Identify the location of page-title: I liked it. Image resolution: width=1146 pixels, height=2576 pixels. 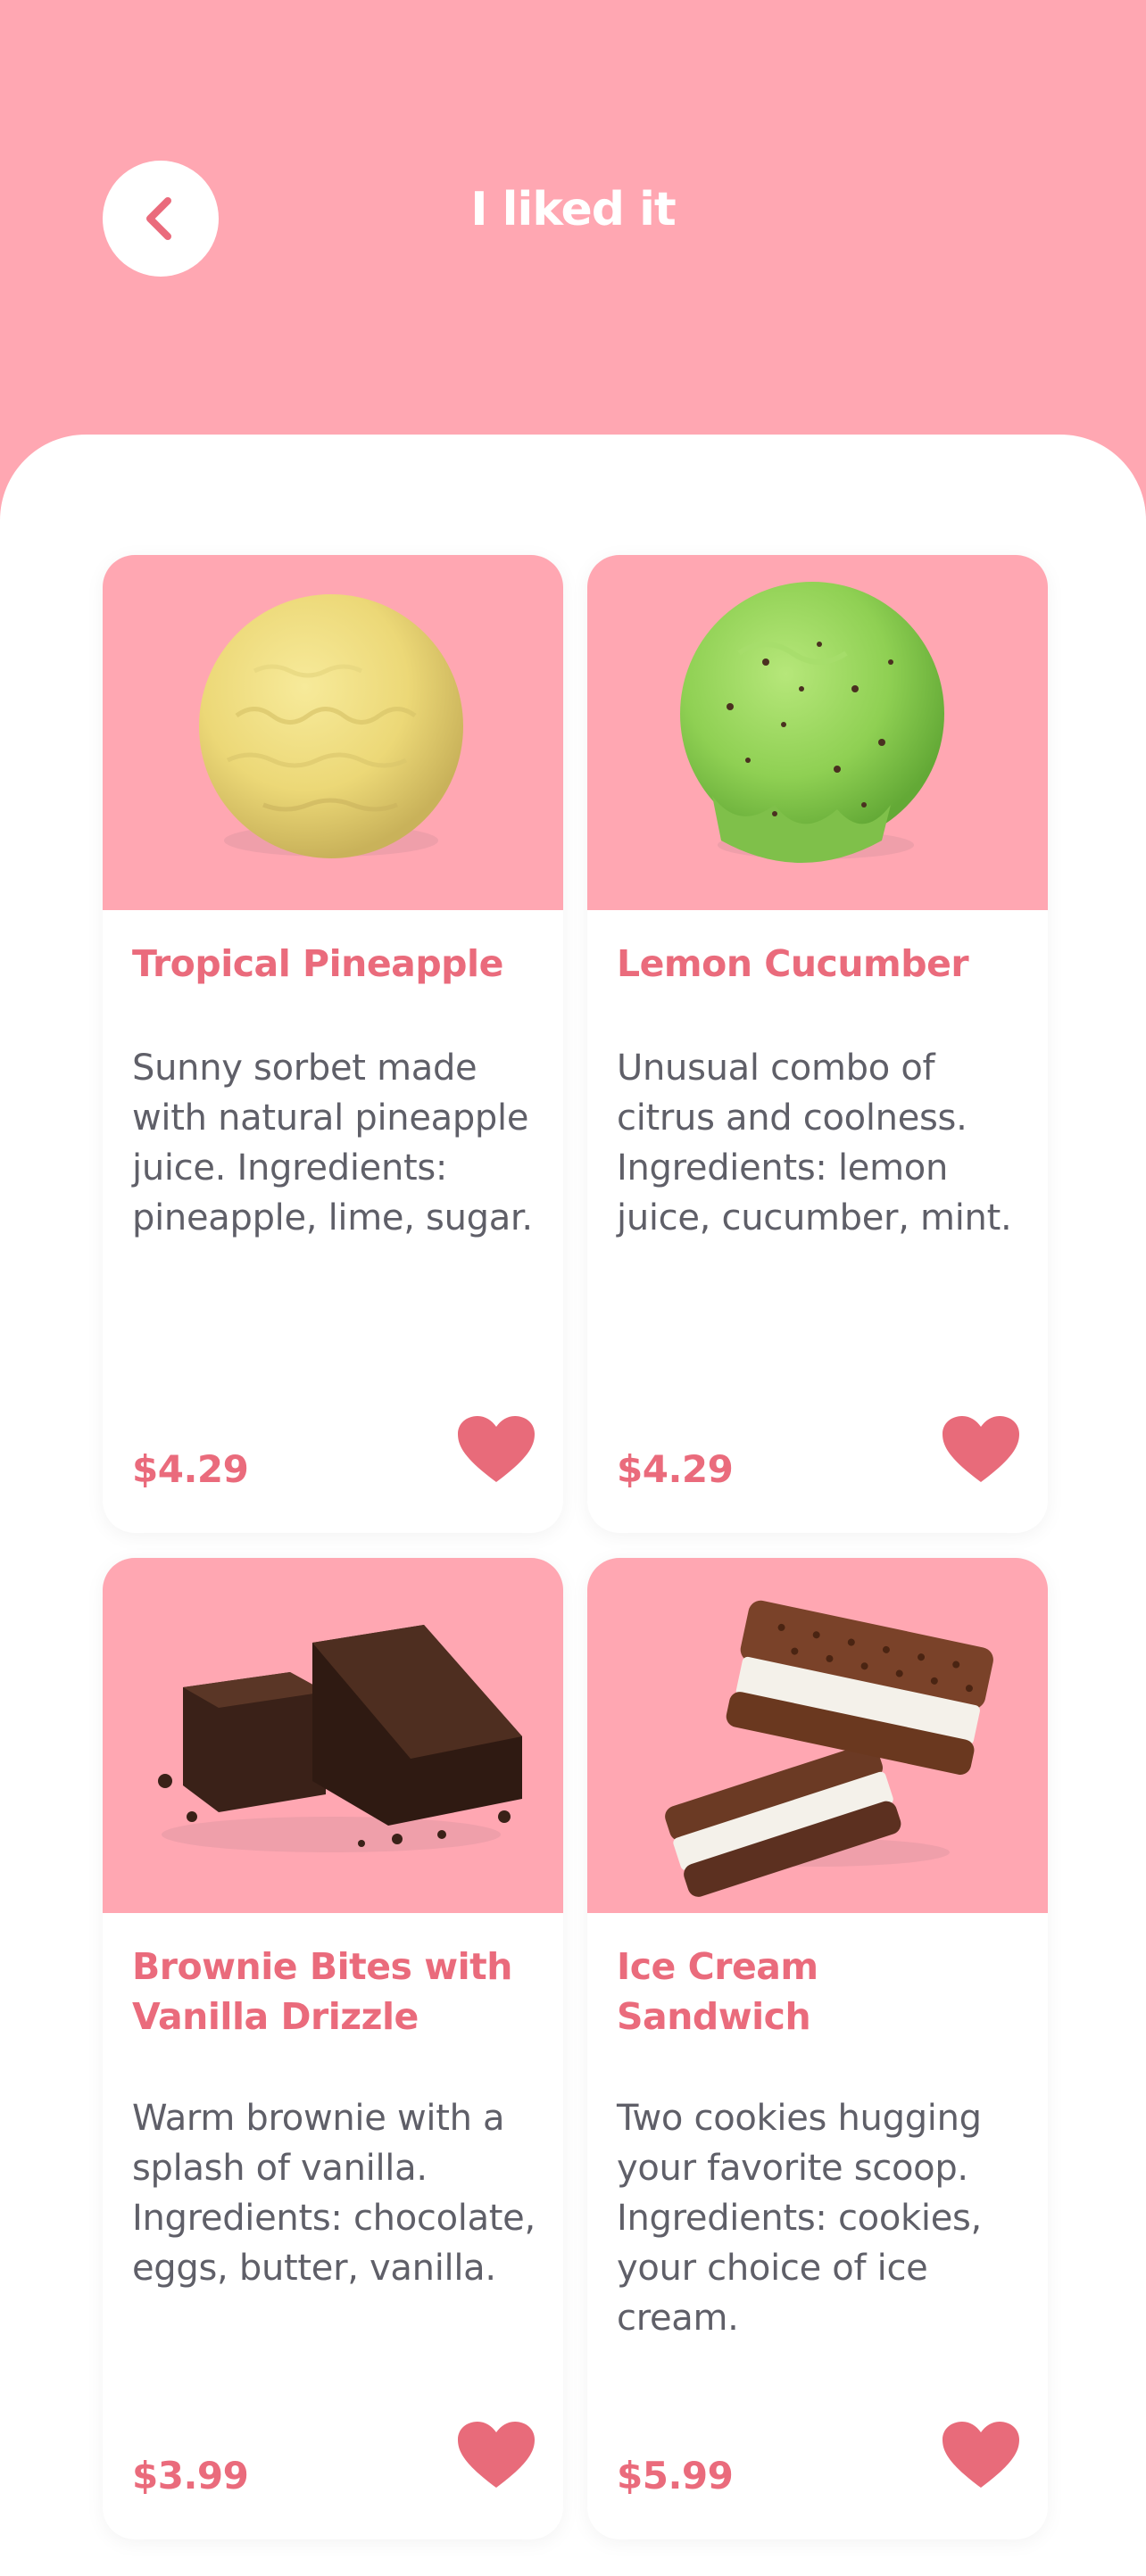
(573, 209).